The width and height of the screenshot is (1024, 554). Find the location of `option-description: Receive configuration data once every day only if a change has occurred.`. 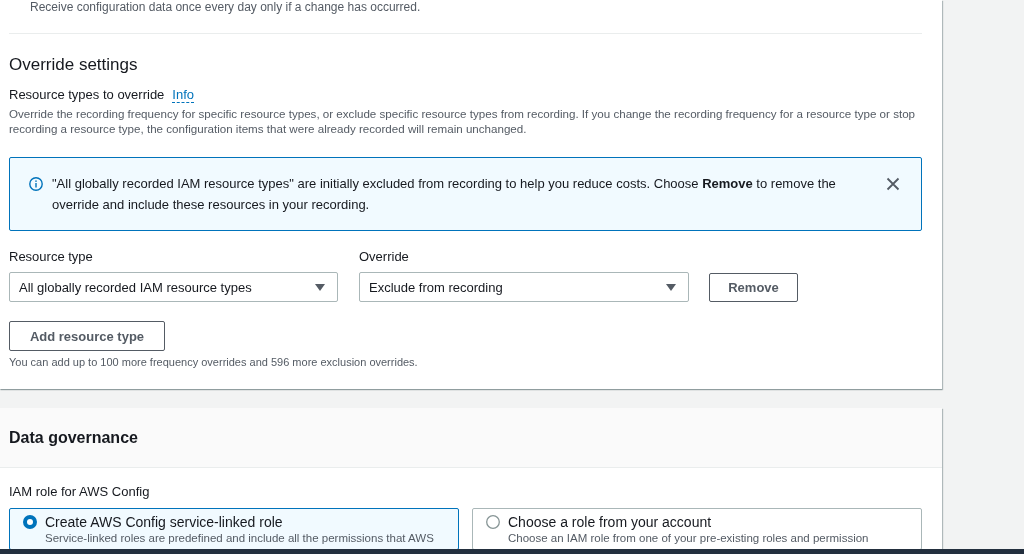

option-description: Receive configuration data once every day only if a change has occurred. is located at coordinates (226, 7).